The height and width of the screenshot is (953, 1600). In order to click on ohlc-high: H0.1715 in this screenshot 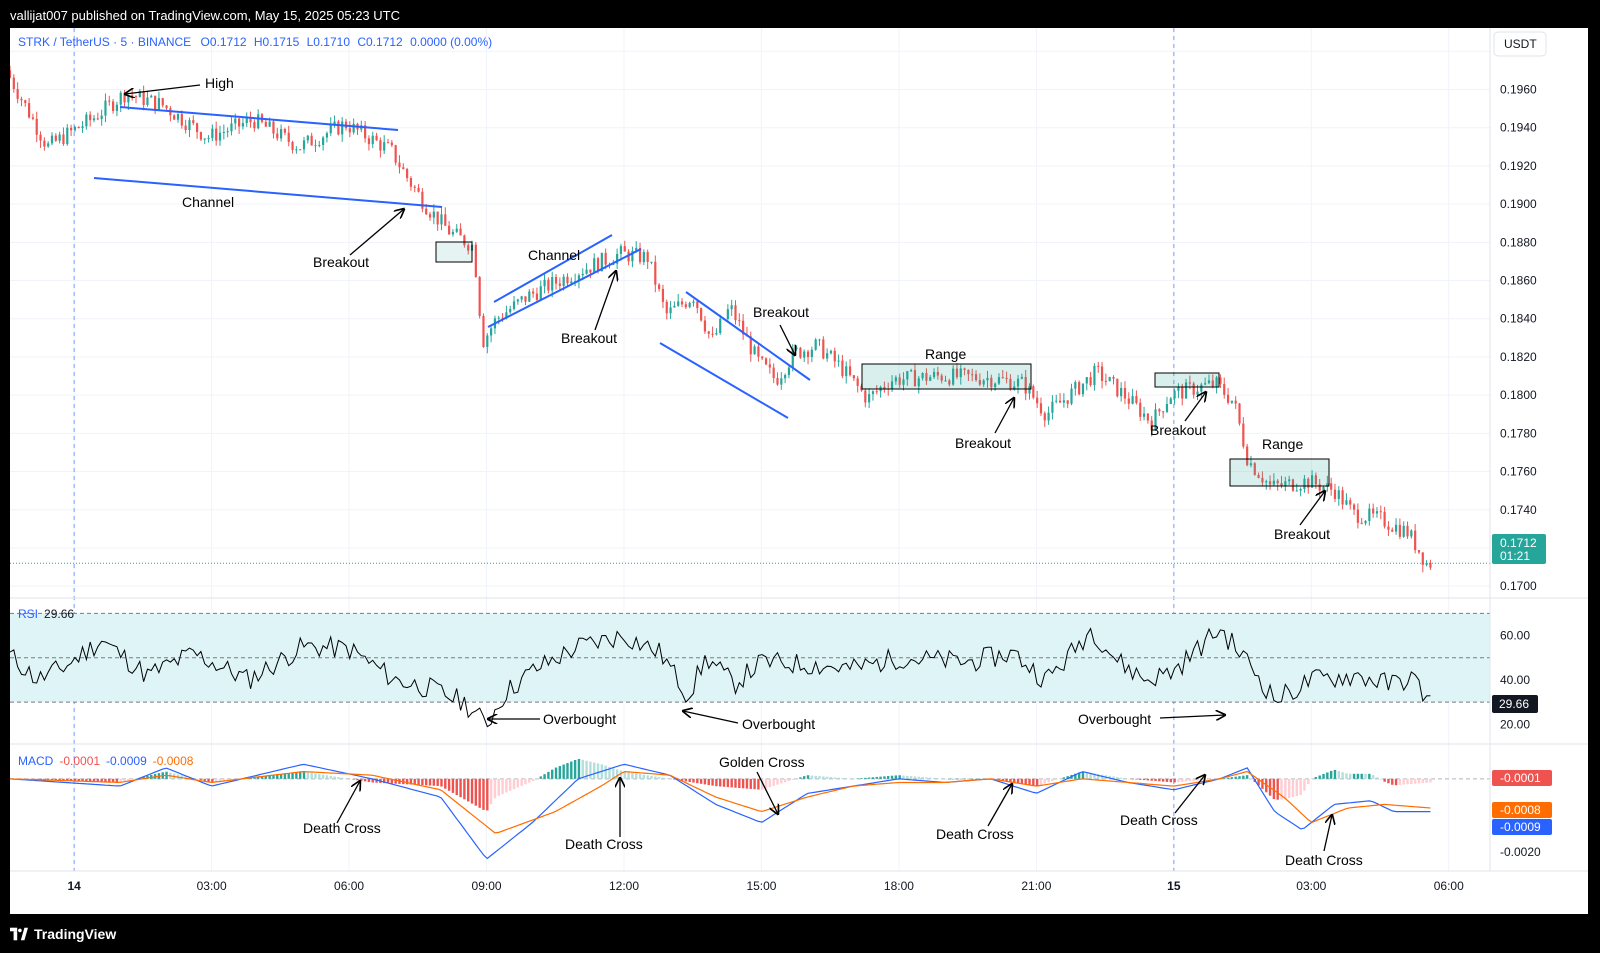, I will do `click(277, 42)`.